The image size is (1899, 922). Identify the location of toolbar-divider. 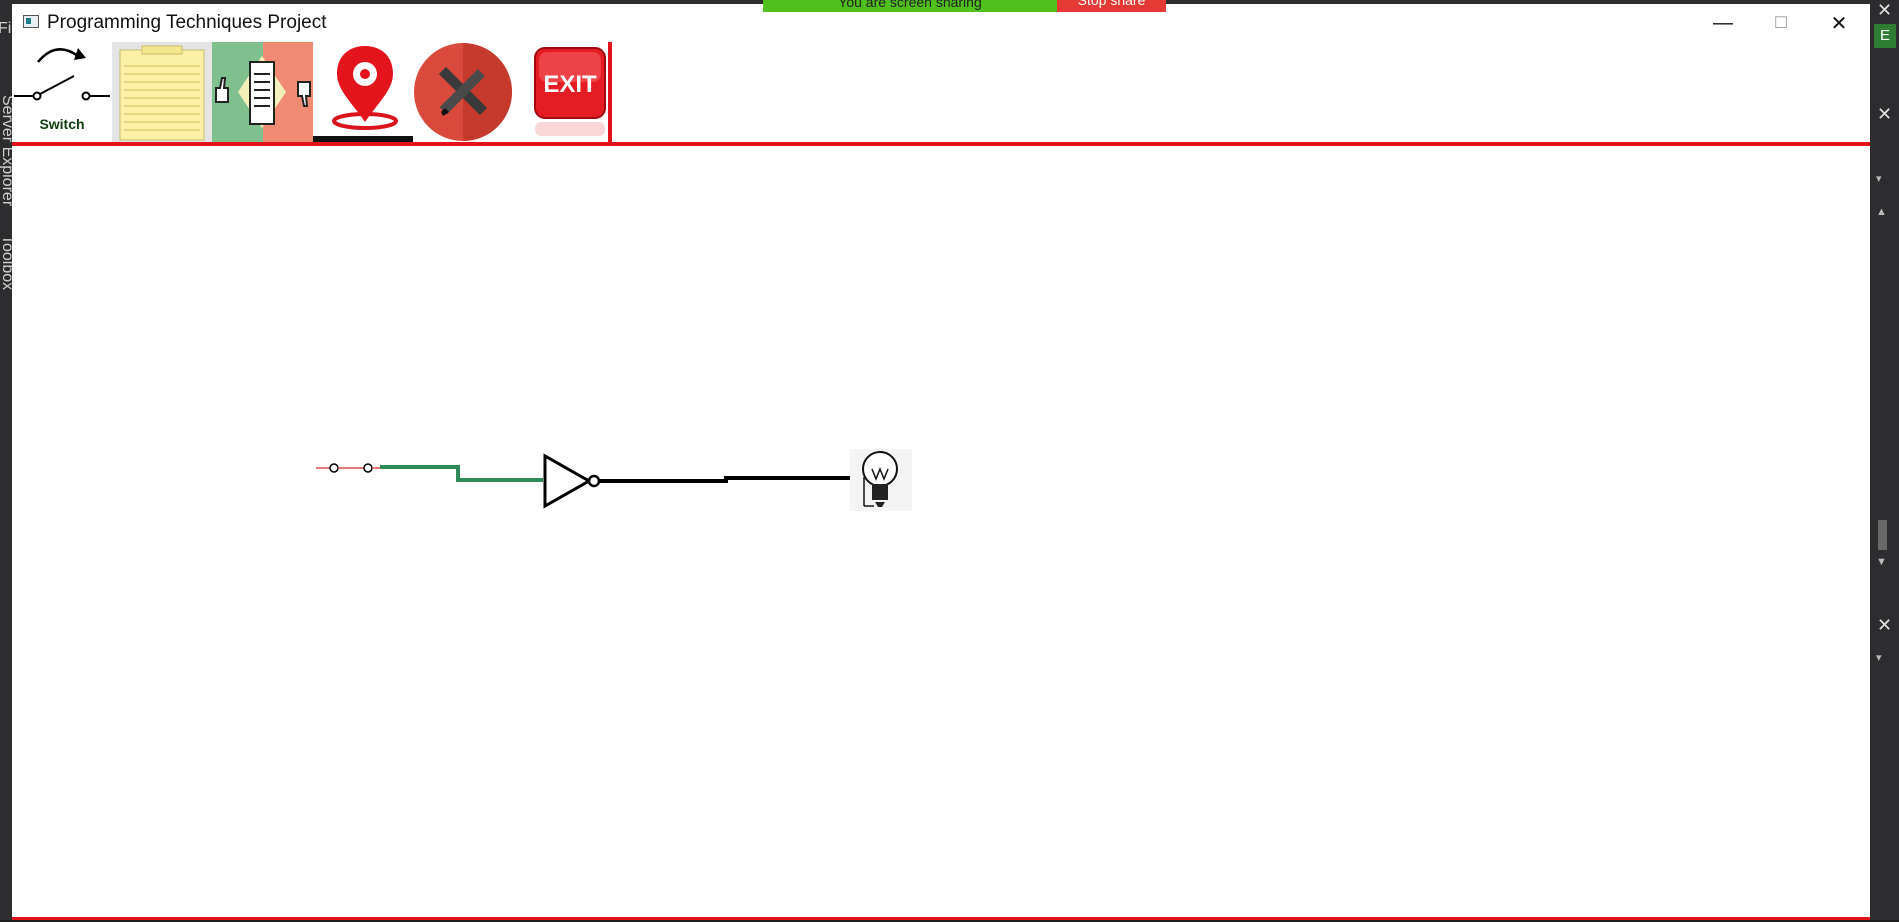
(610, 92).